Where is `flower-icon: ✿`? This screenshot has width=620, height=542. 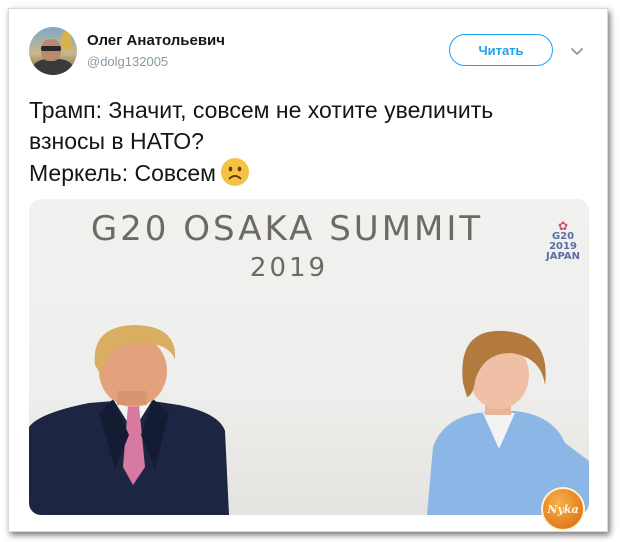
flower-icon: ✿ is located at coordinates (563, 226).